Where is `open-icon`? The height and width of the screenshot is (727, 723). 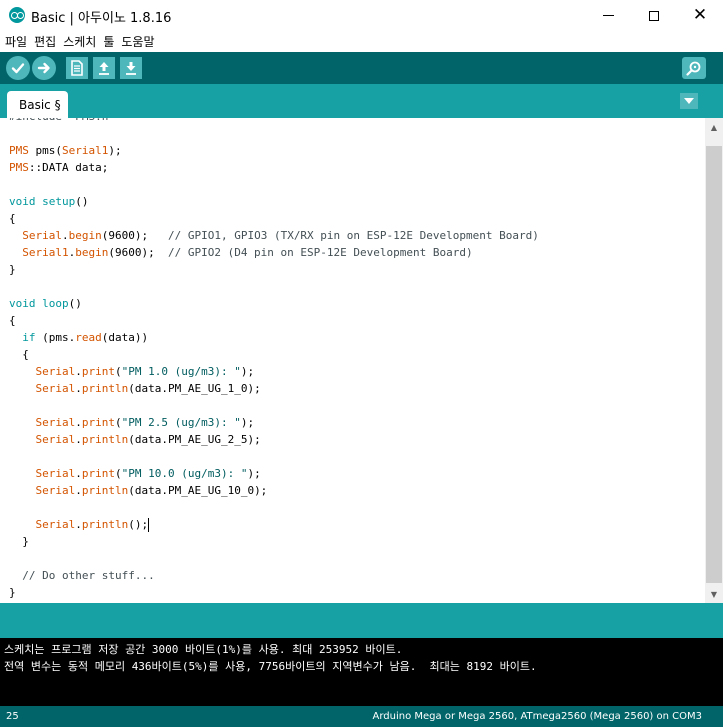
open-icon is located at coordinates (104, 68).